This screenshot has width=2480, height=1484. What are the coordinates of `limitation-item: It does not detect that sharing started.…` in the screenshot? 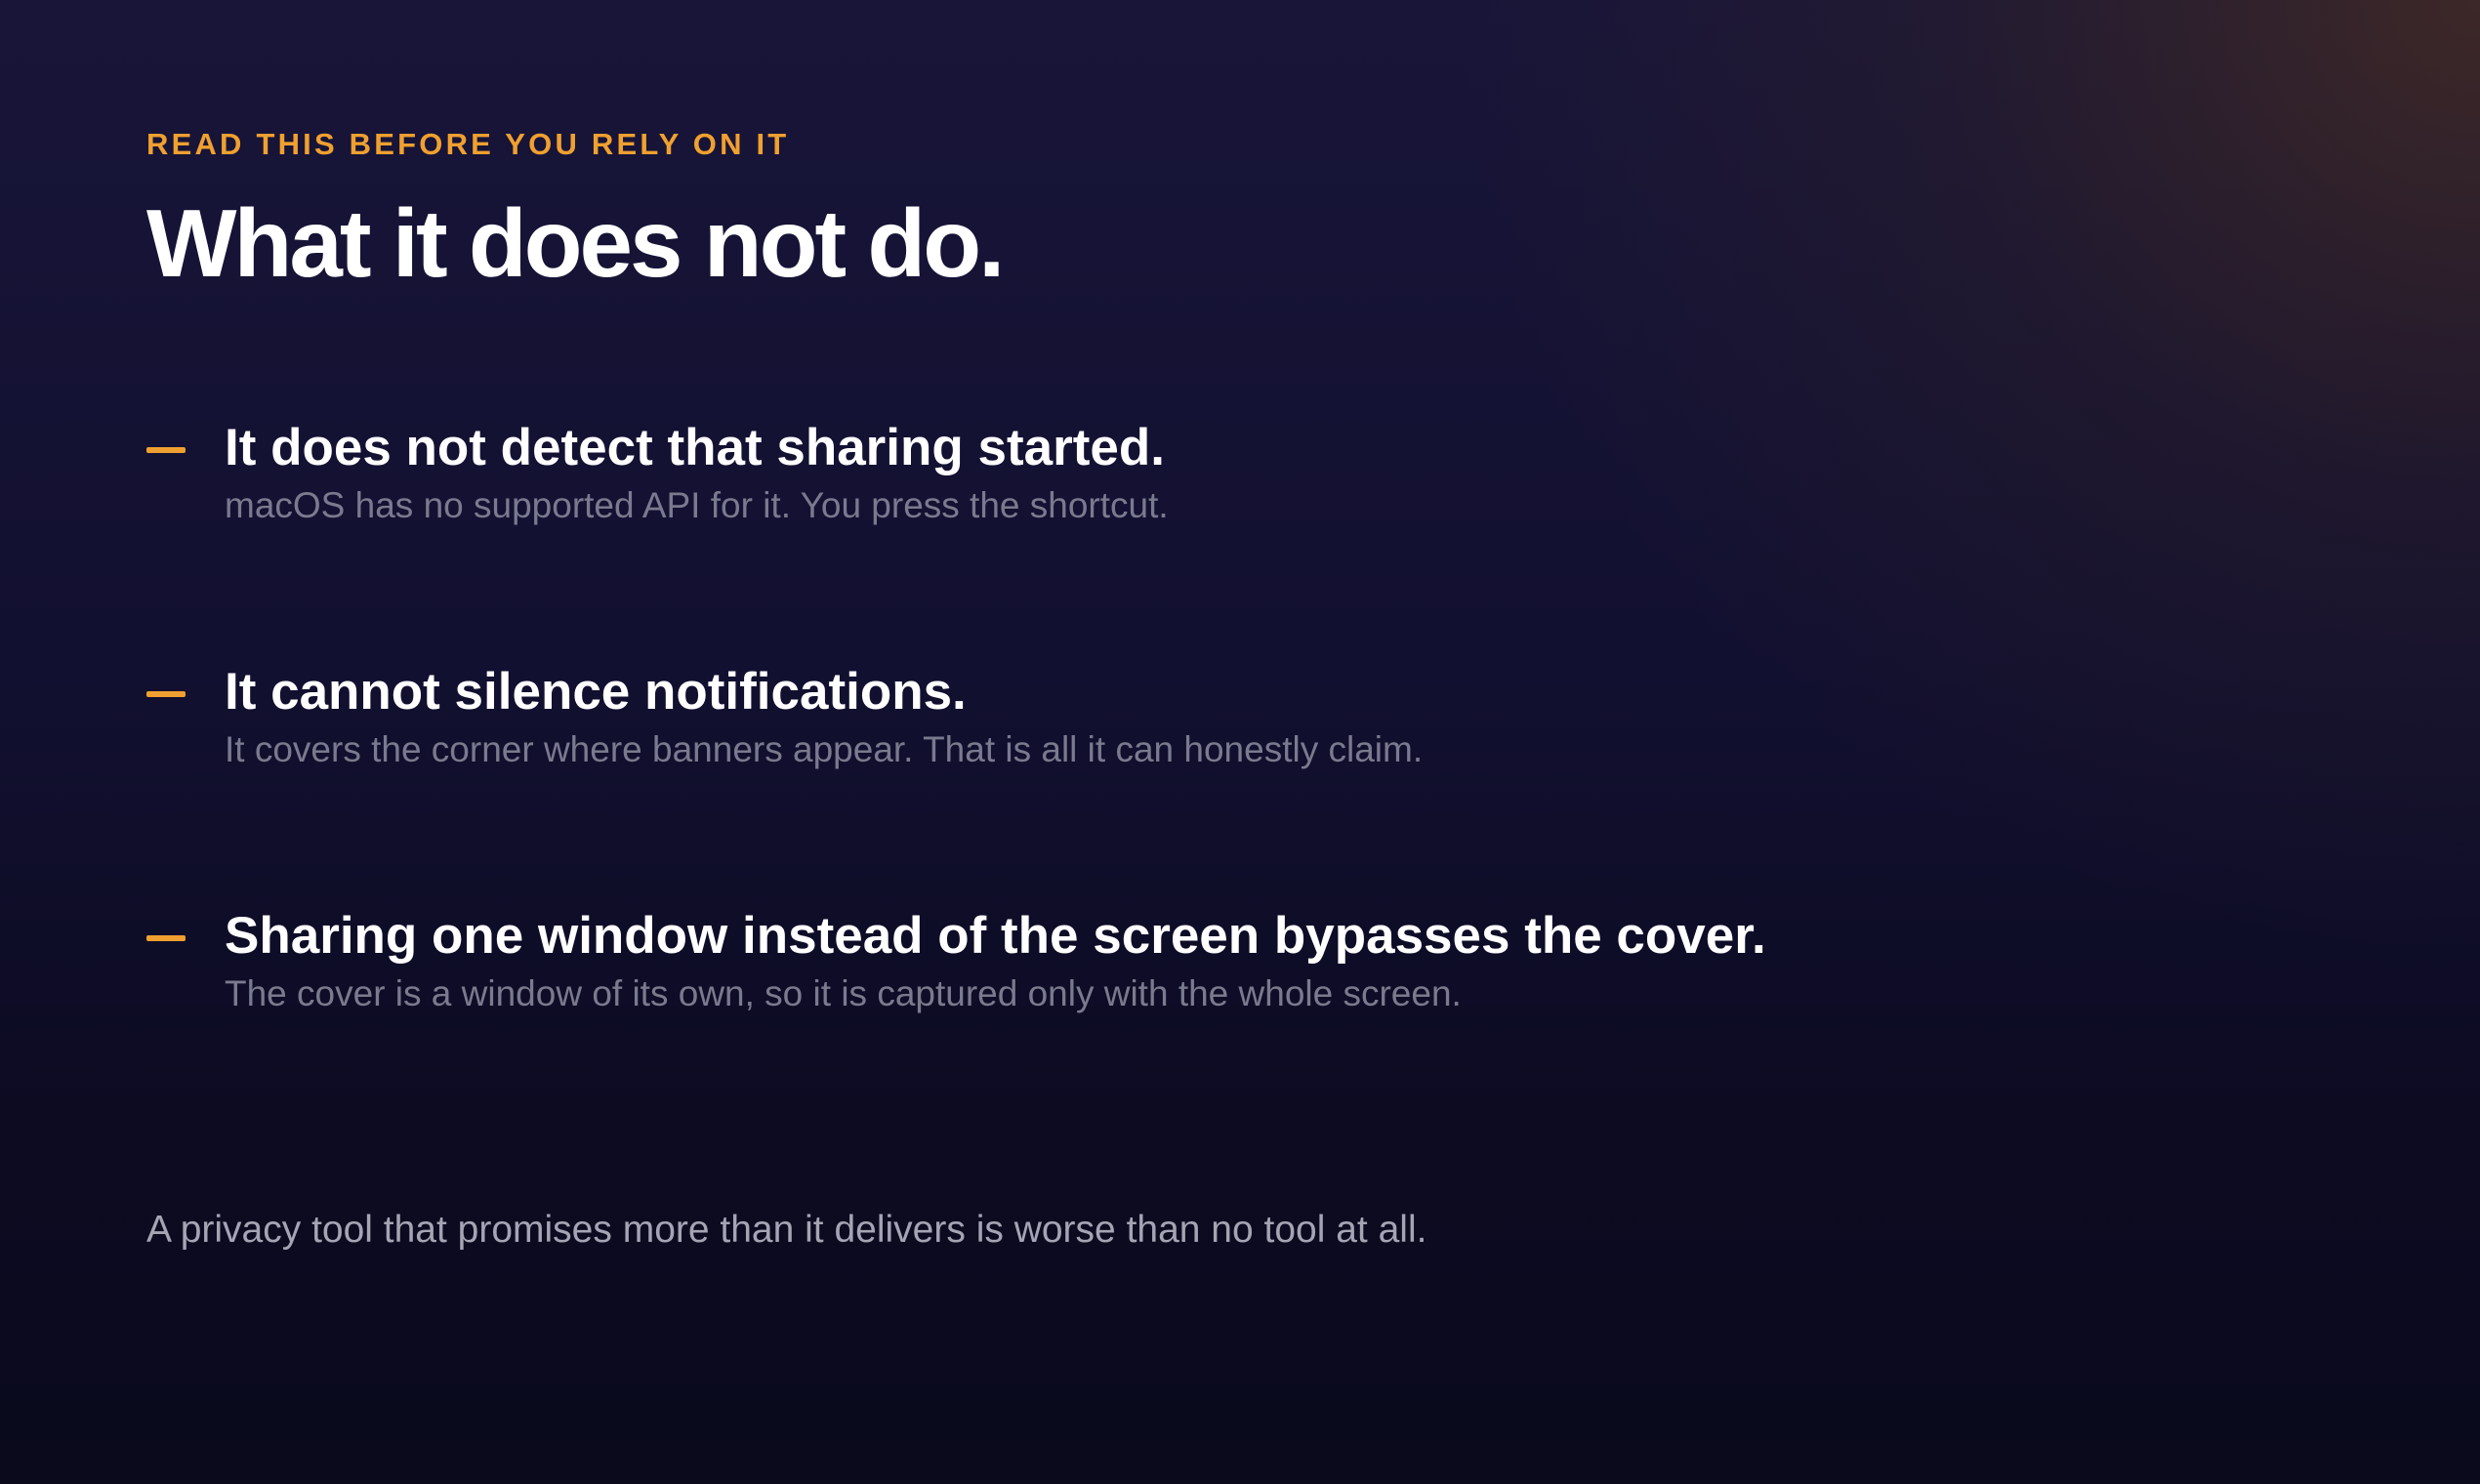 It's located at (1244, 536).